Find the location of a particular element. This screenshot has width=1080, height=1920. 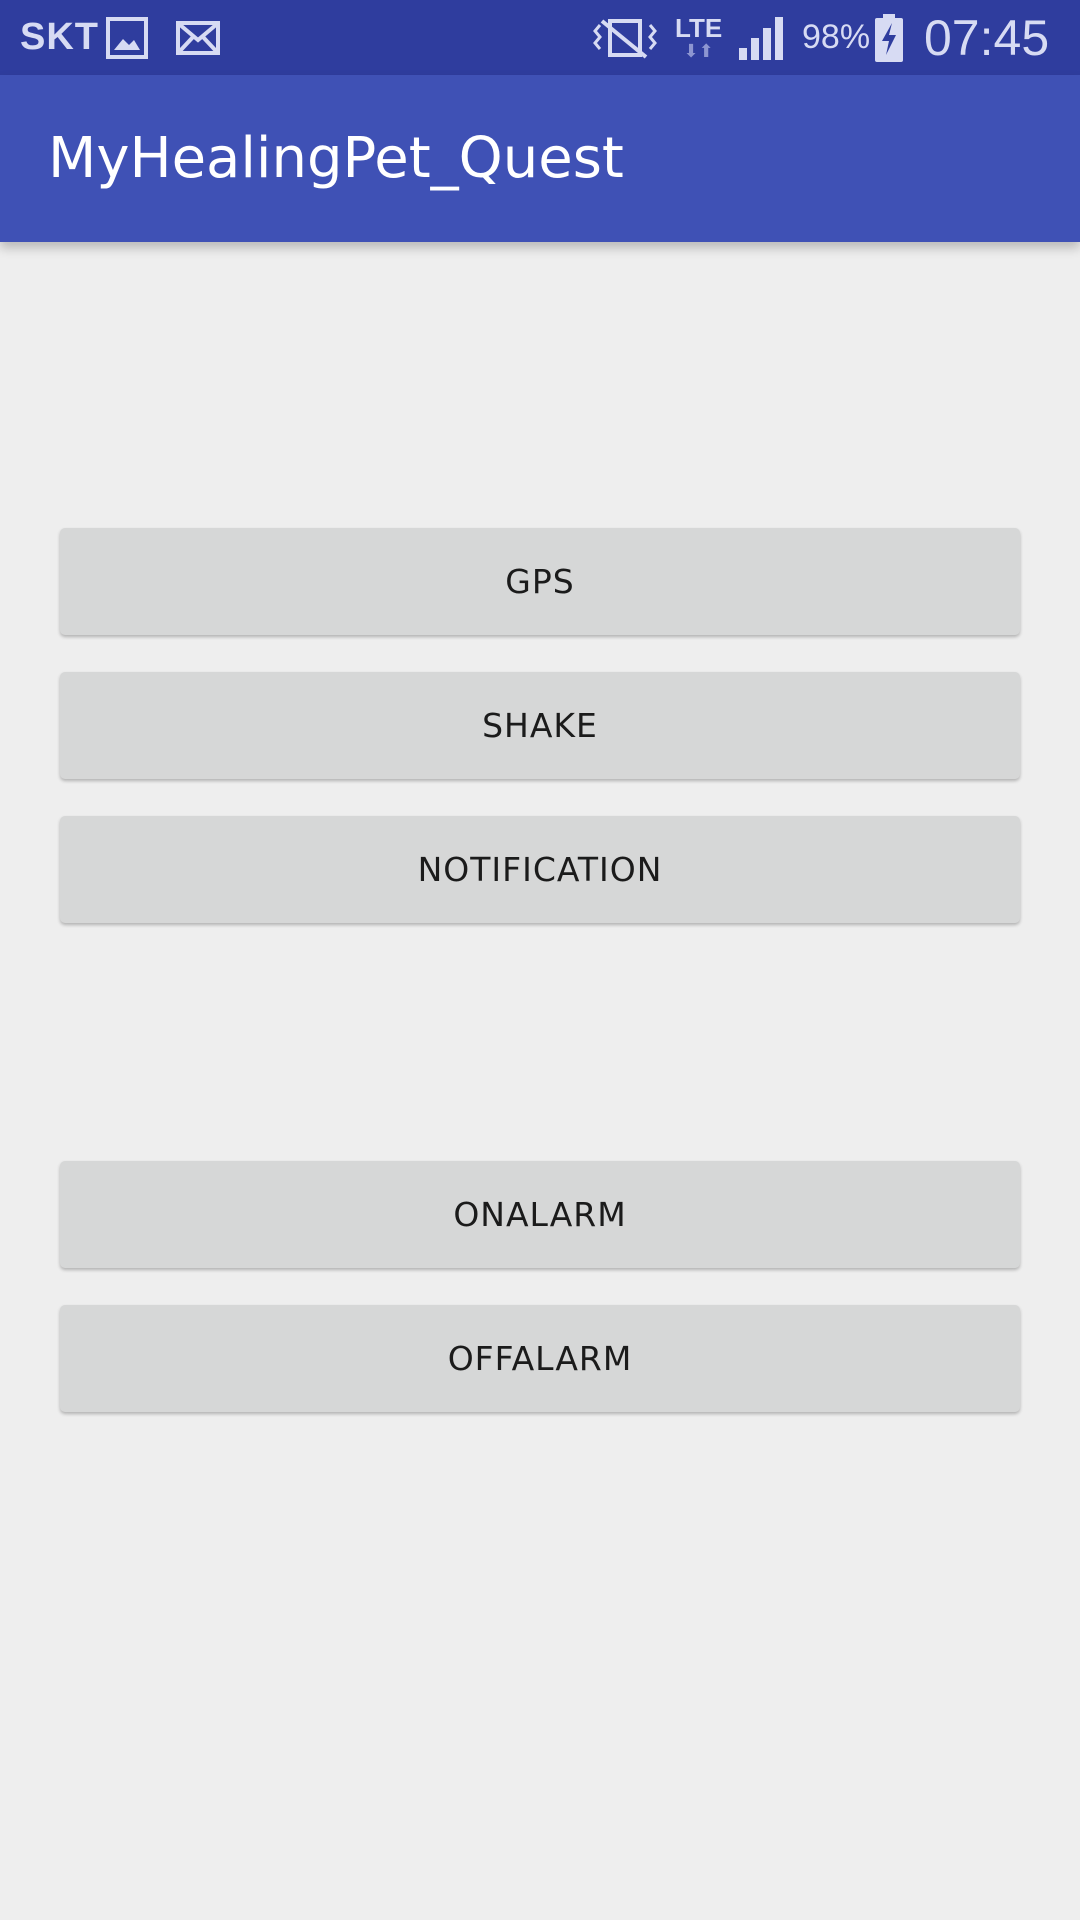

app-title: MyHealingPet_Quest is located at coordinates (336, 158).